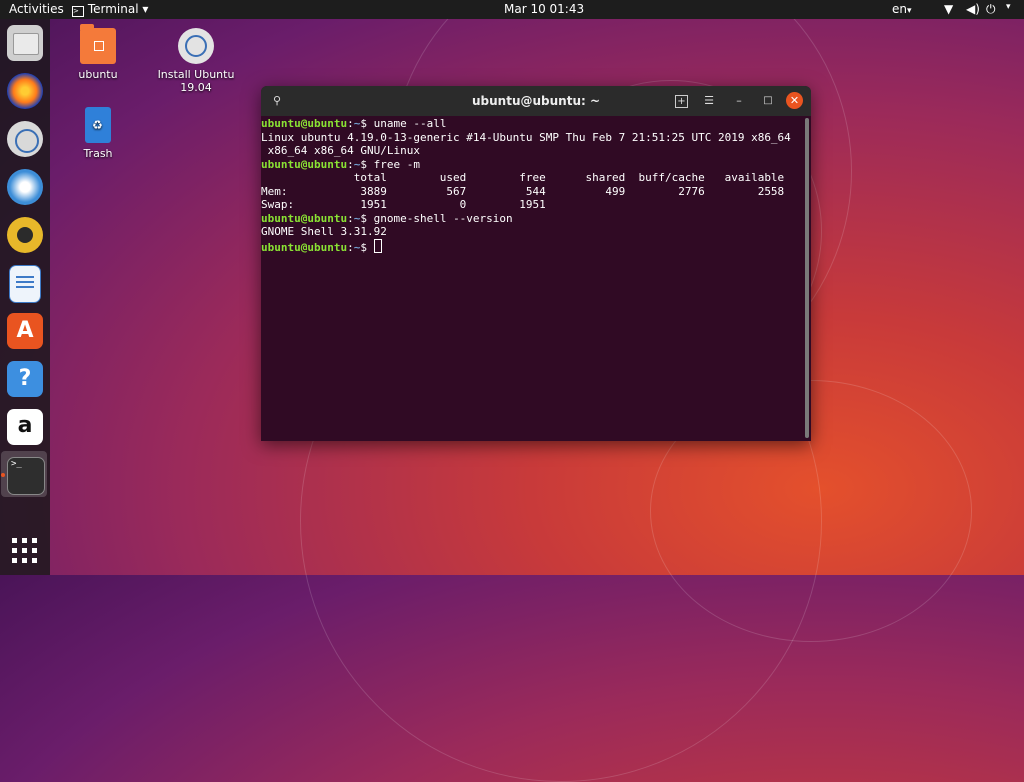 The width and height of the screenshot is (1024, 782). I want to click on firefox-icon, so click(25, 91).